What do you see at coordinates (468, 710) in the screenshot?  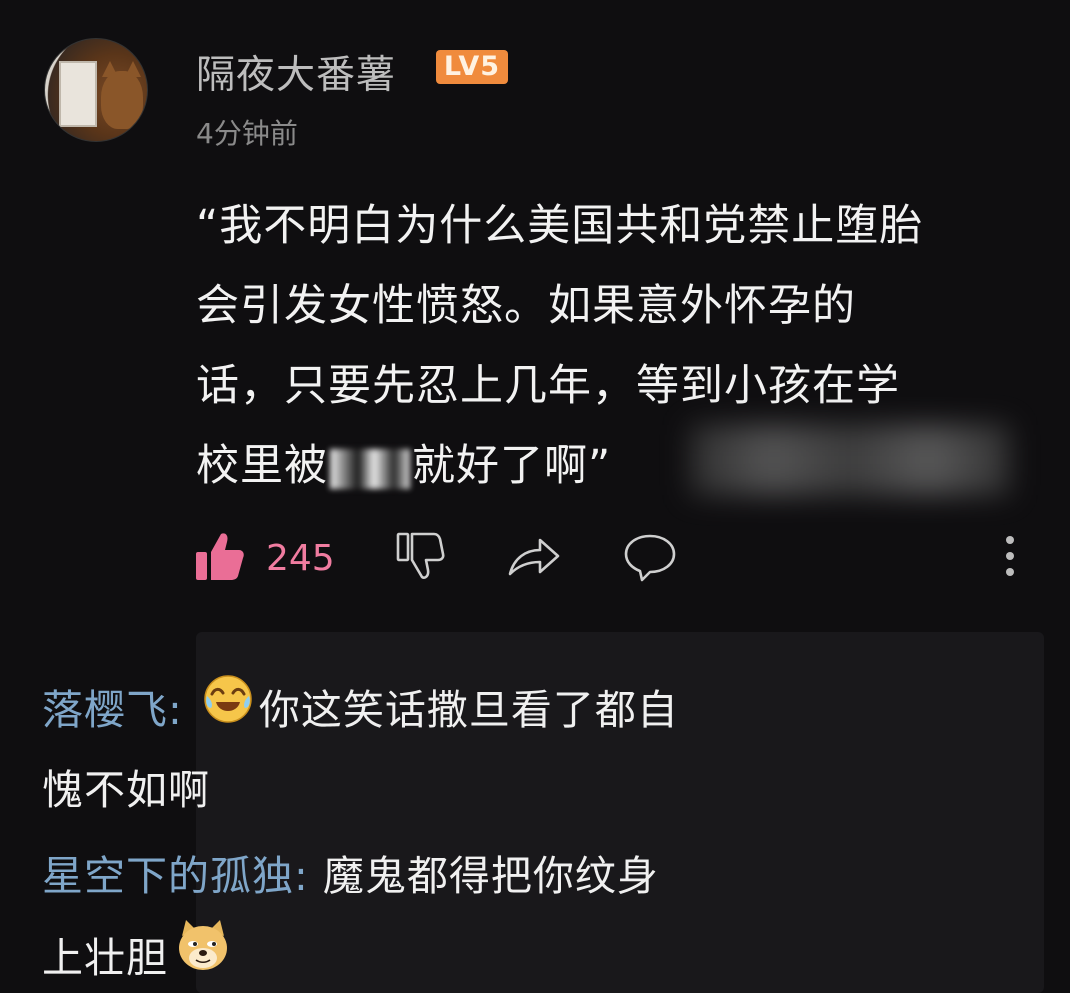 I see `reply-text: 你这笑话撒旦看了都自` at bounding box center [468, 710].